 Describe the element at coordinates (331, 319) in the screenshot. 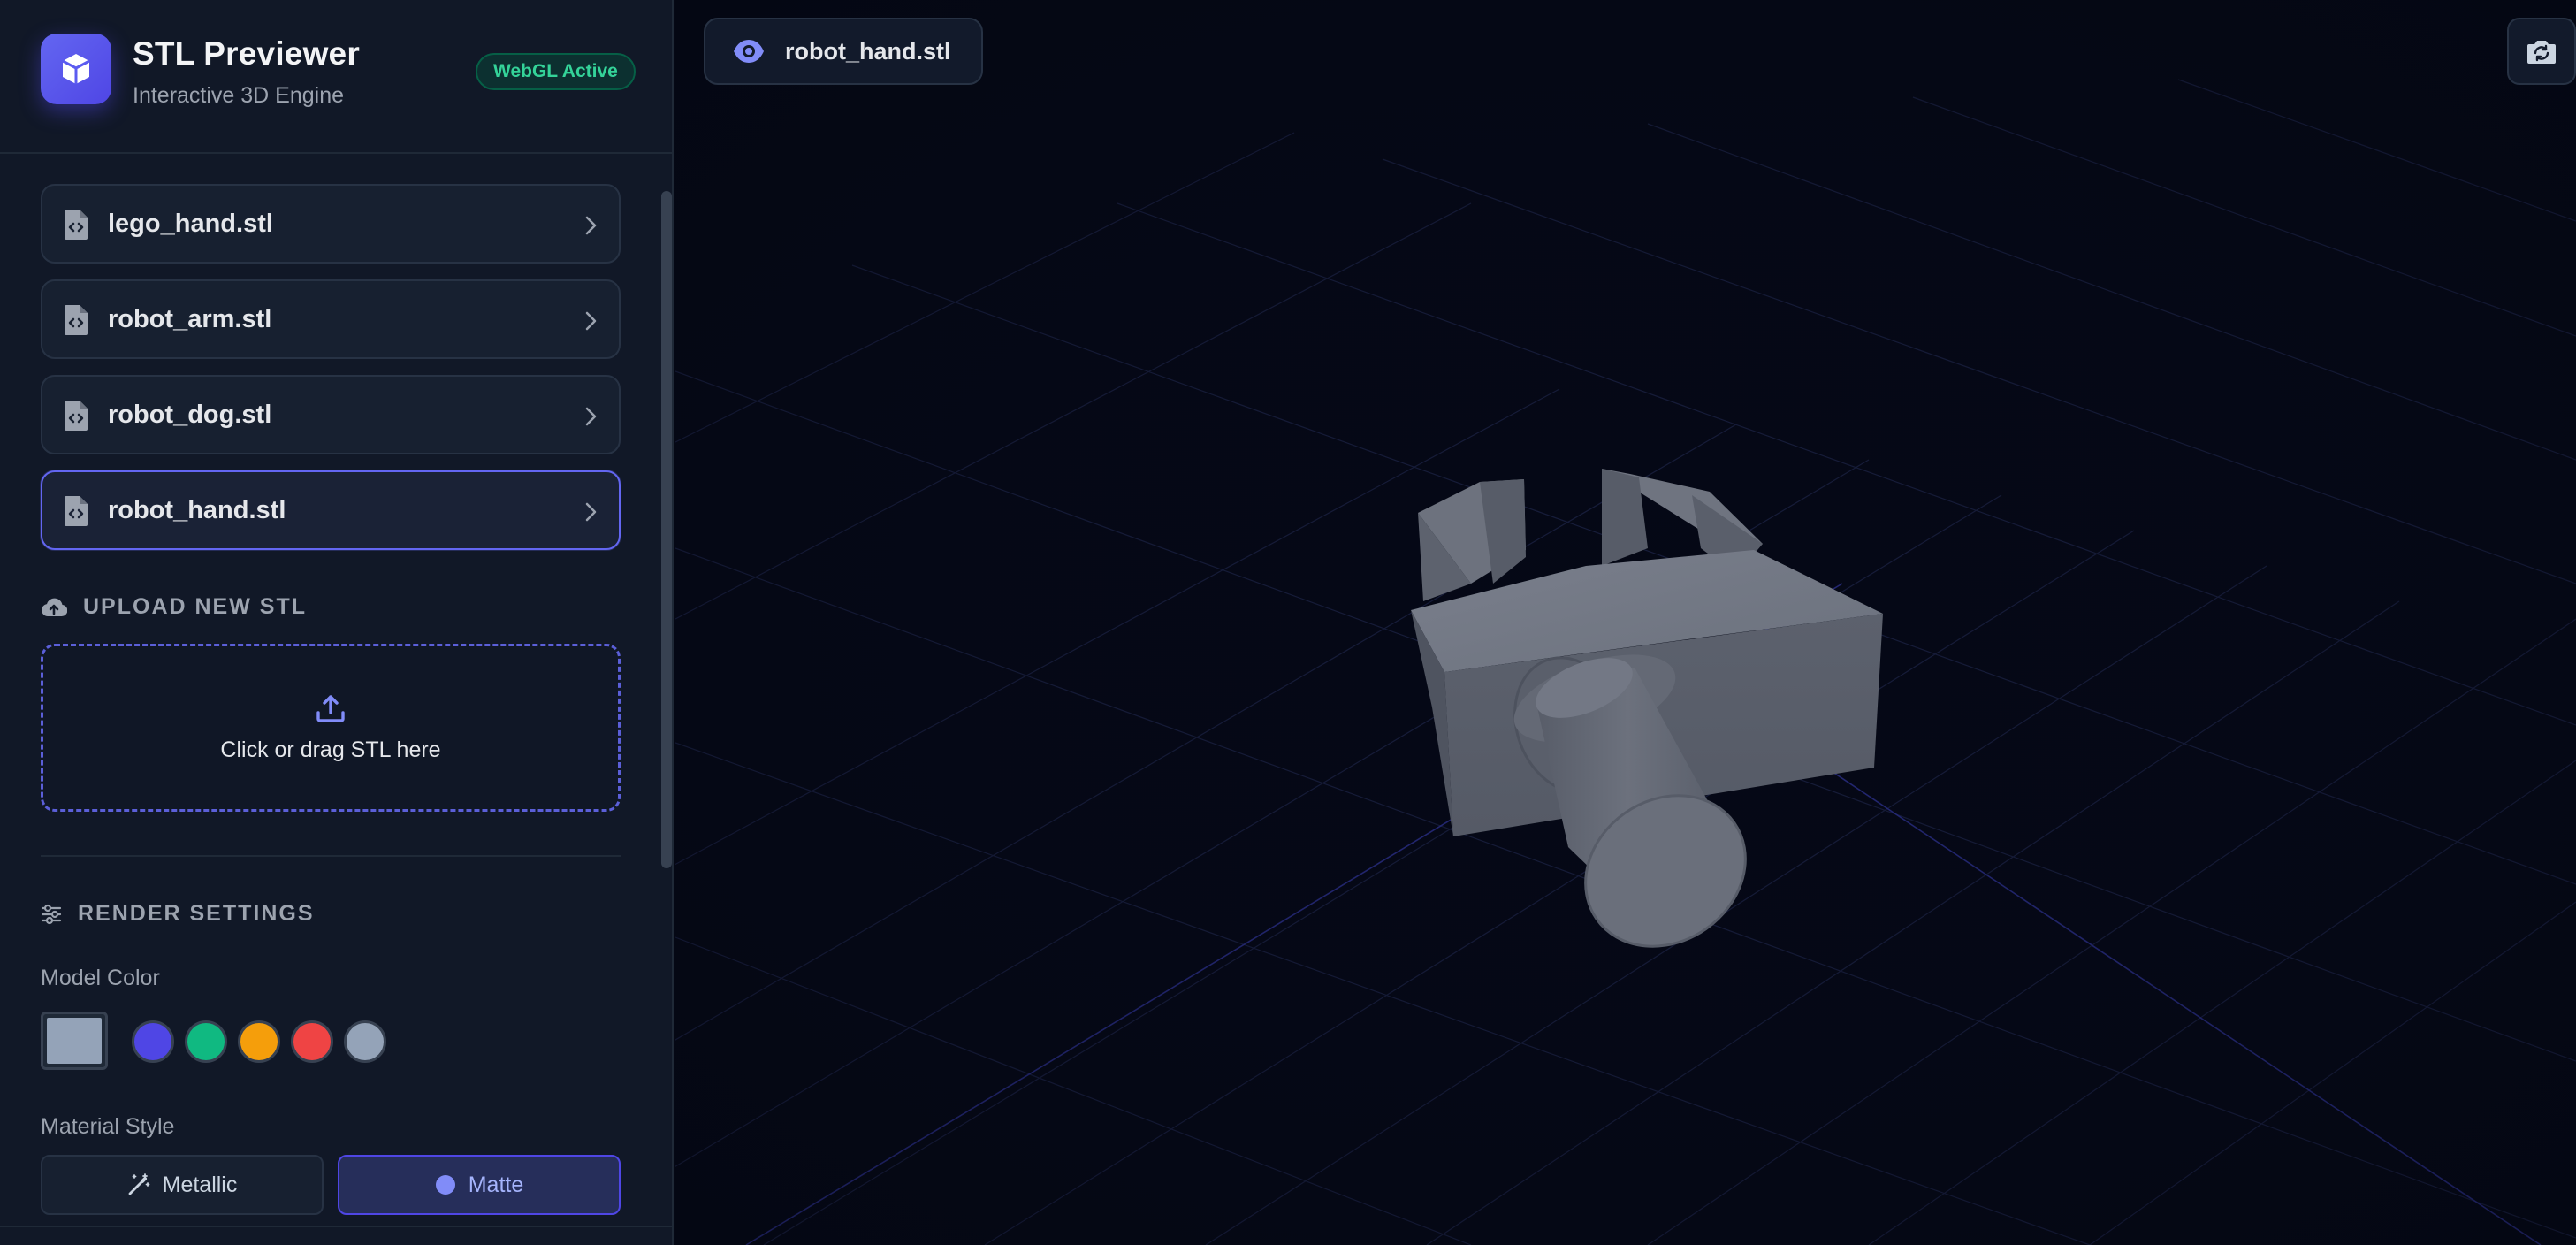

I see `model-item-robot-arm: robot_arm.stl` at that location.